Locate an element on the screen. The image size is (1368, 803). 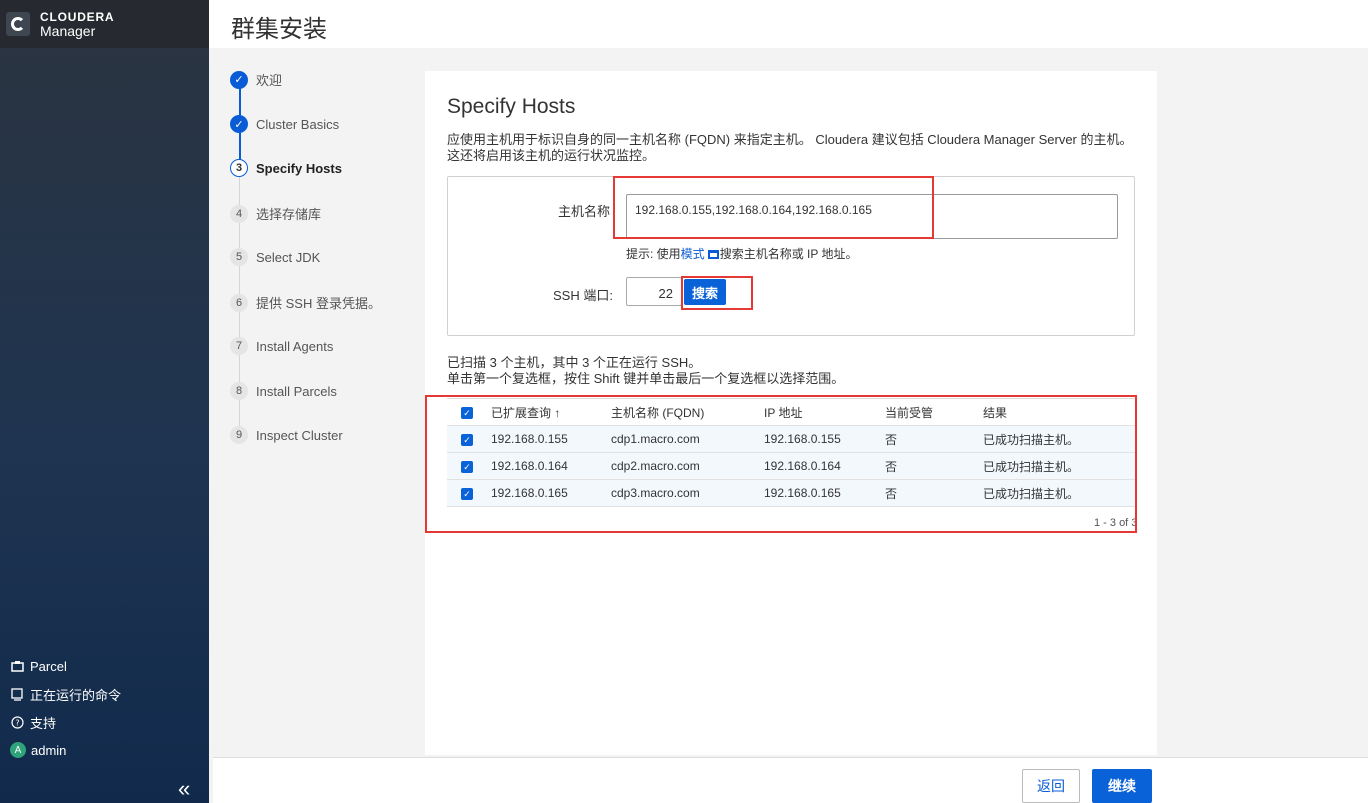
step-select-jdk: 5 Select JDK is located at coordinates (275, 257).